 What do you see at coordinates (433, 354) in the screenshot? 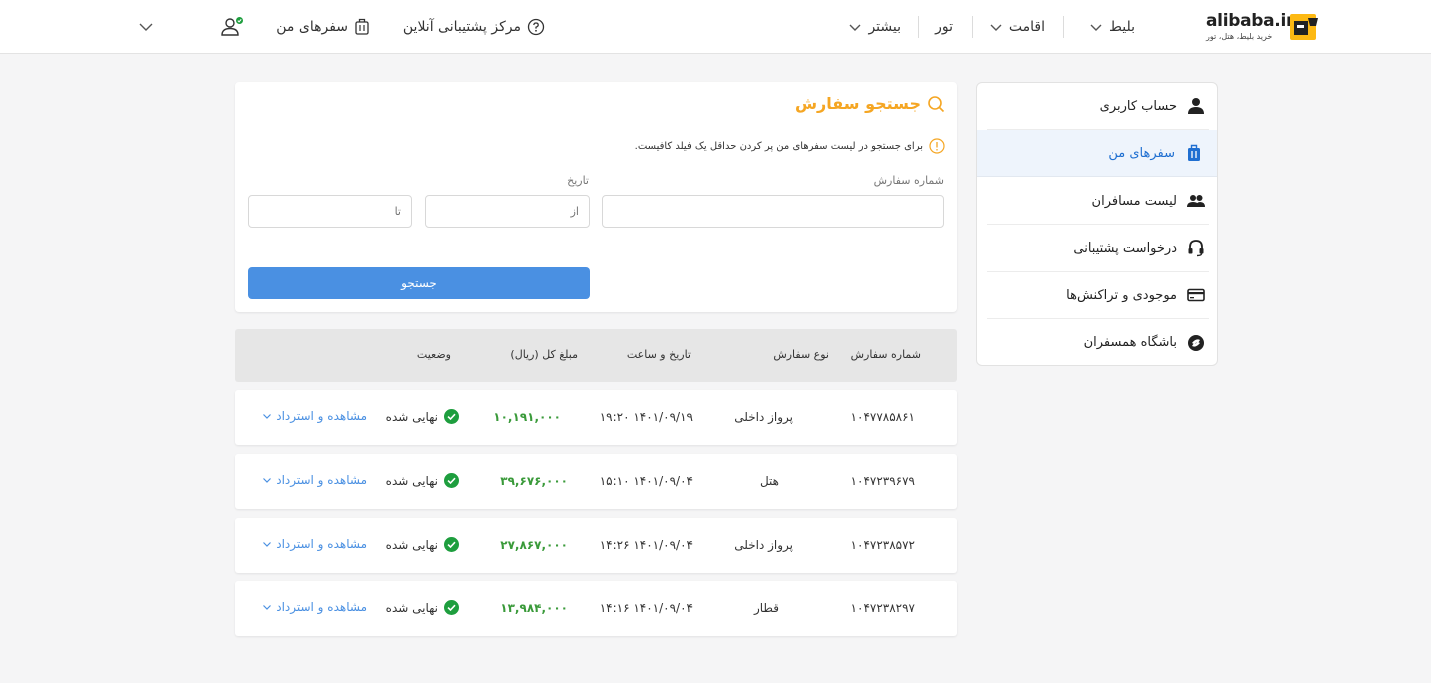
I see `column-header-status: وضعیت` at bounding box center [433, 354].